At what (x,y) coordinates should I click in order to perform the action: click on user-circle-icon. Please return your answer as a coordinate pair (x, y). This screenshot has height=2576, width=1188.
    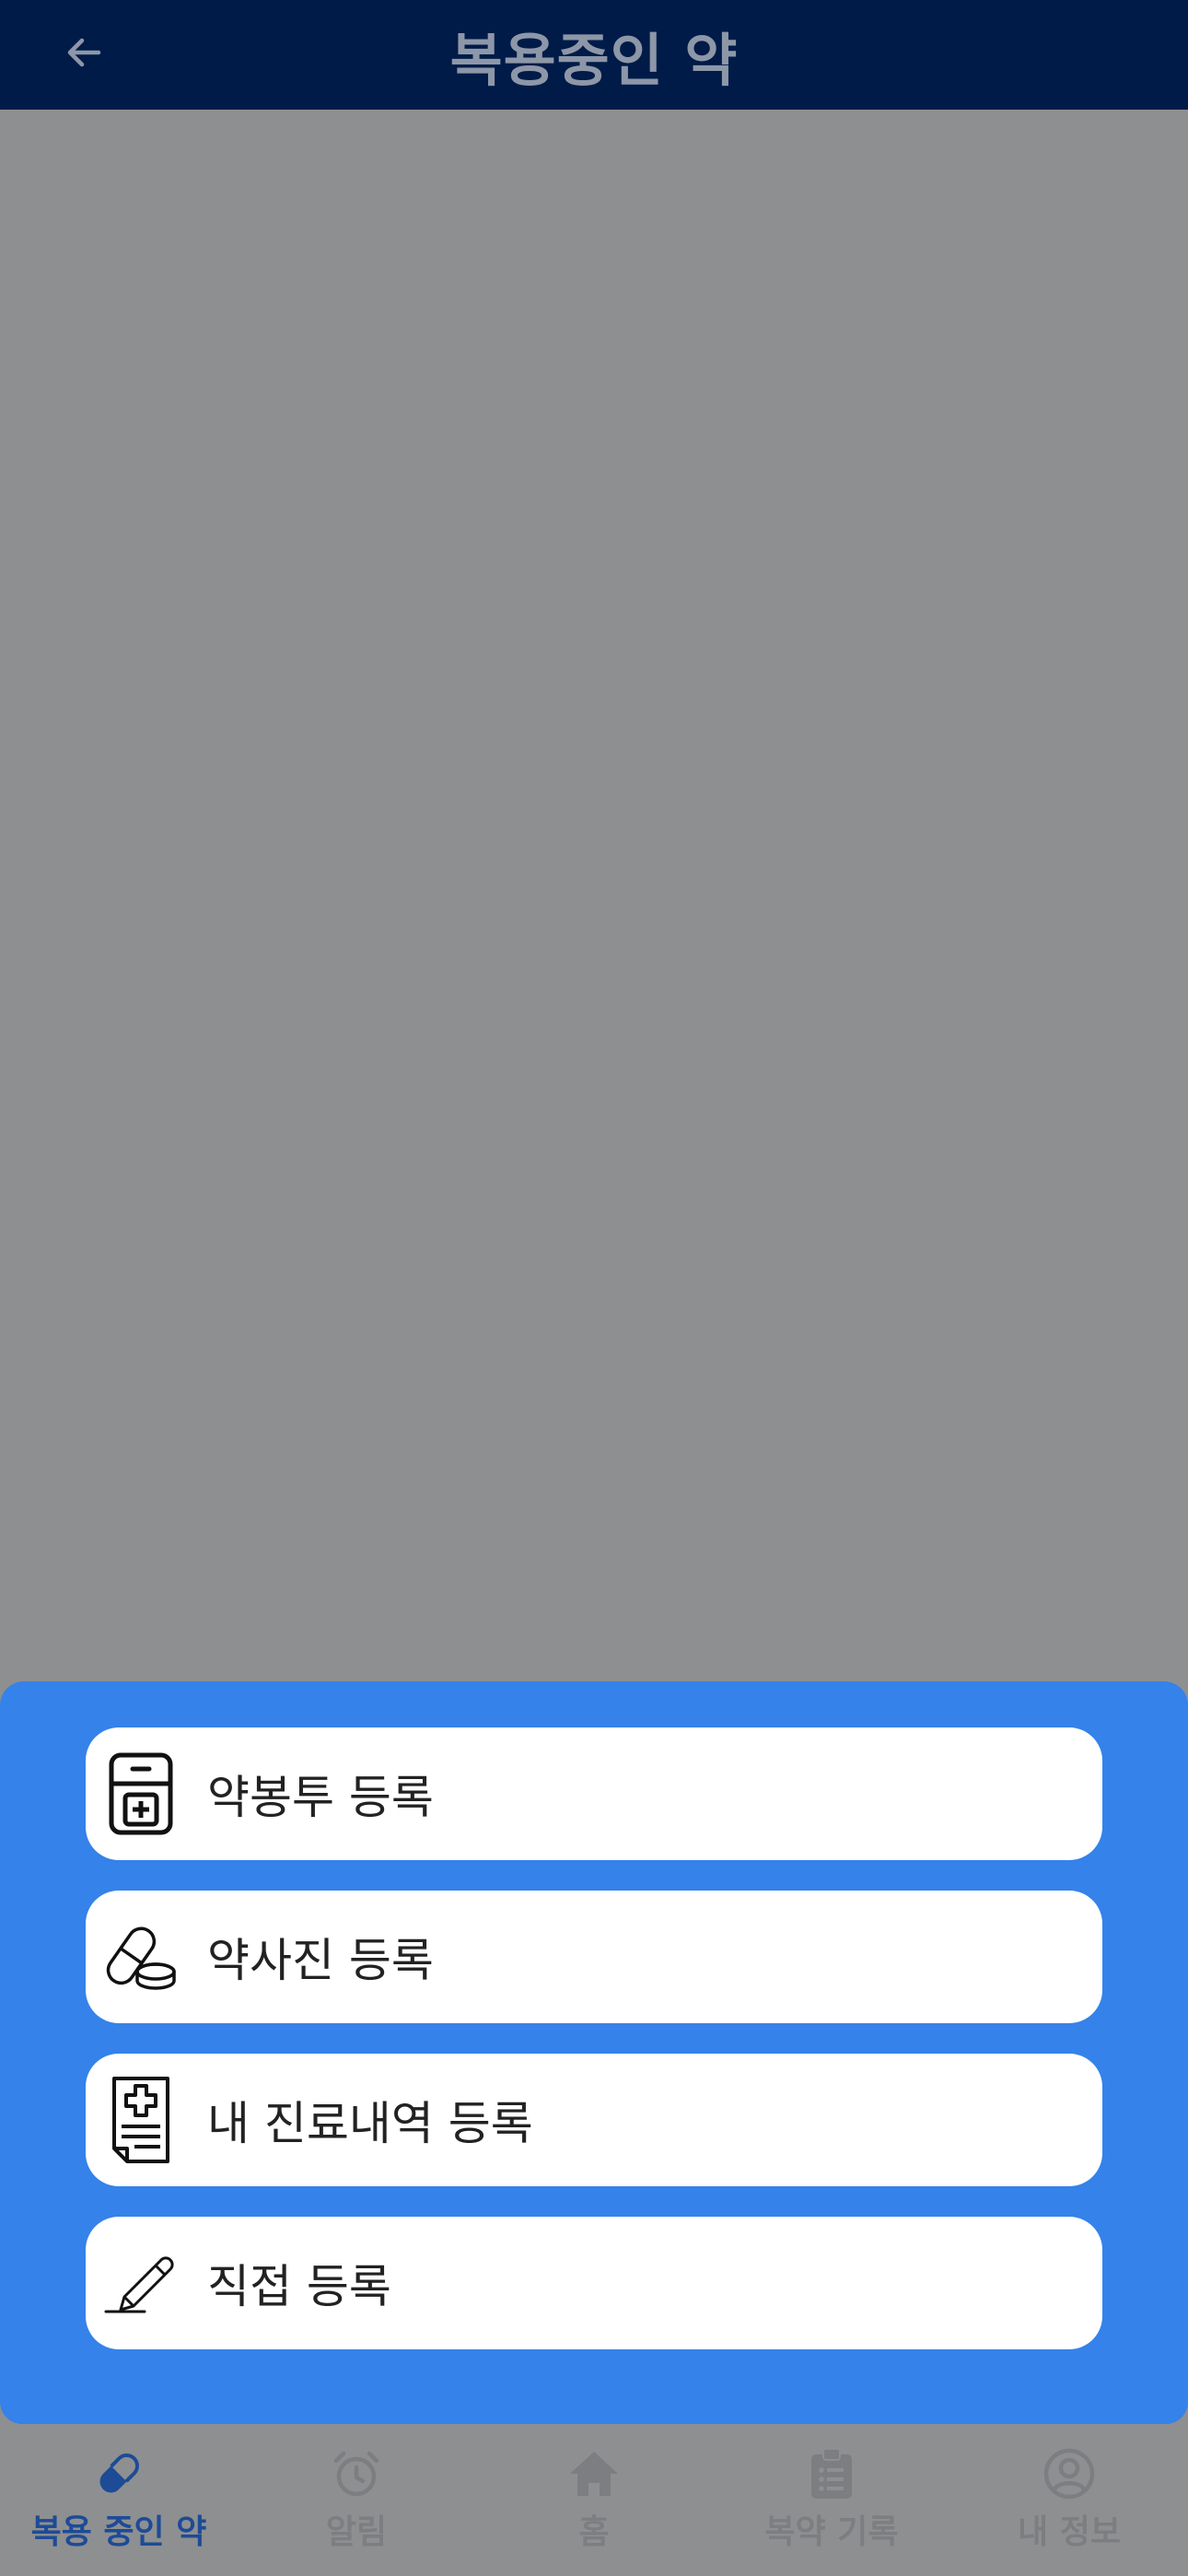
    Looking at the image, I should click on (1069, 2473).